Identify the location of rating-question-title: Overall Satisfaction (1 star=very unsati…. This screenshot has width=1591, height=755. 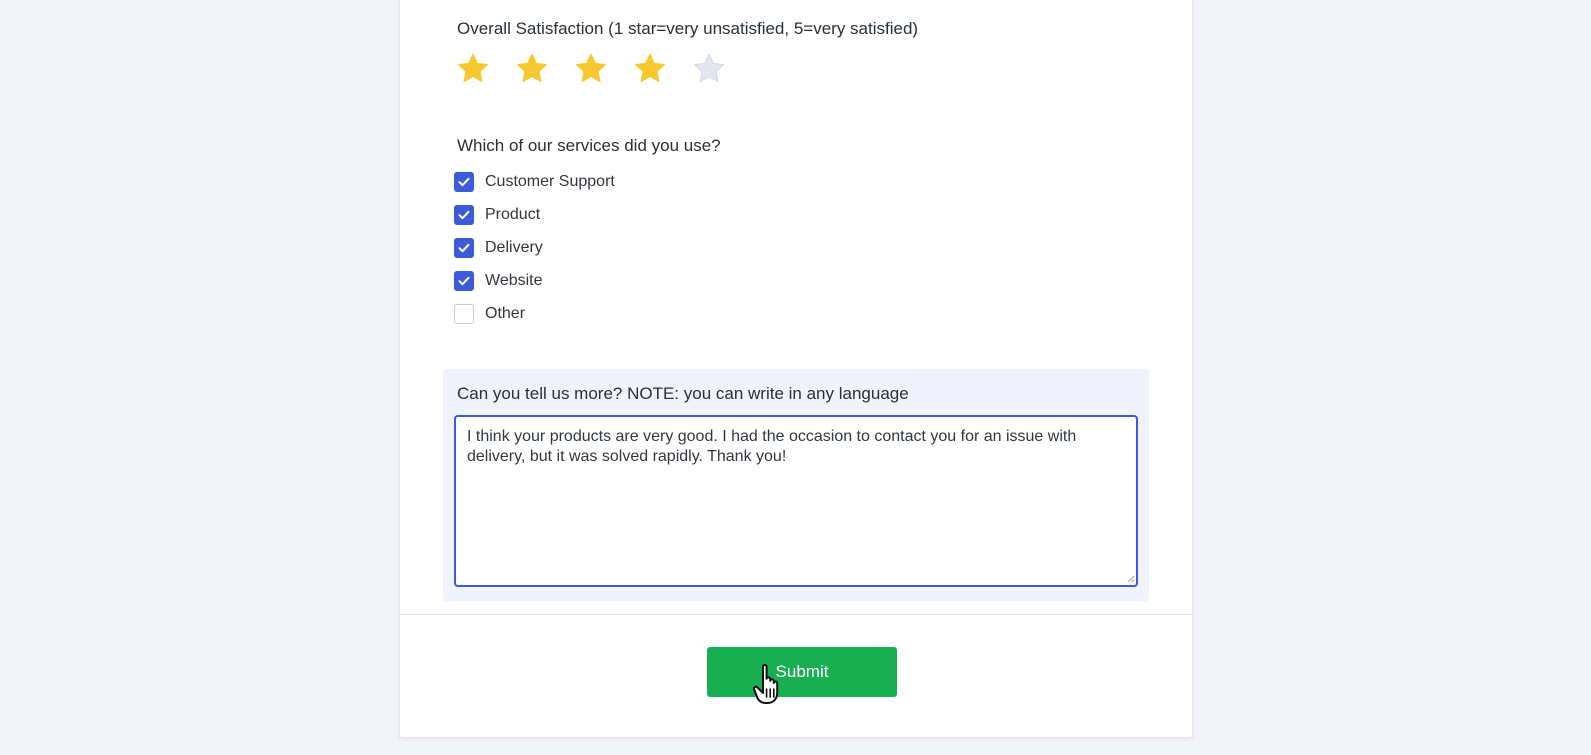
(688, 28).